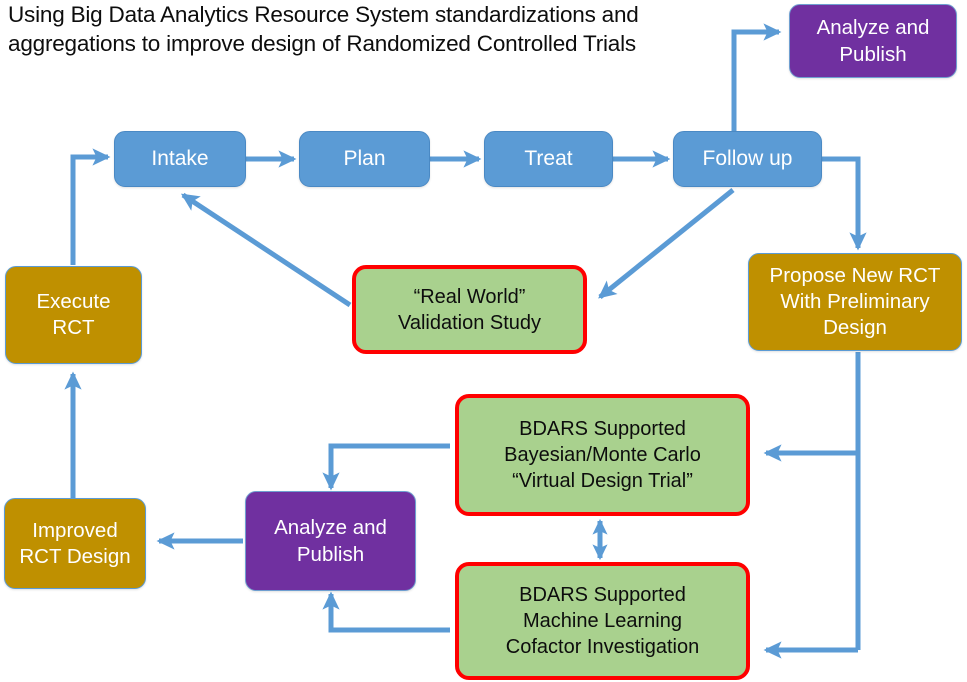 The image size is (967, 682). What do you see at coordinates (90, 206) in the screenshot?
I see `edge-execute-rct-to-intake` at bounding box center [90, 206].